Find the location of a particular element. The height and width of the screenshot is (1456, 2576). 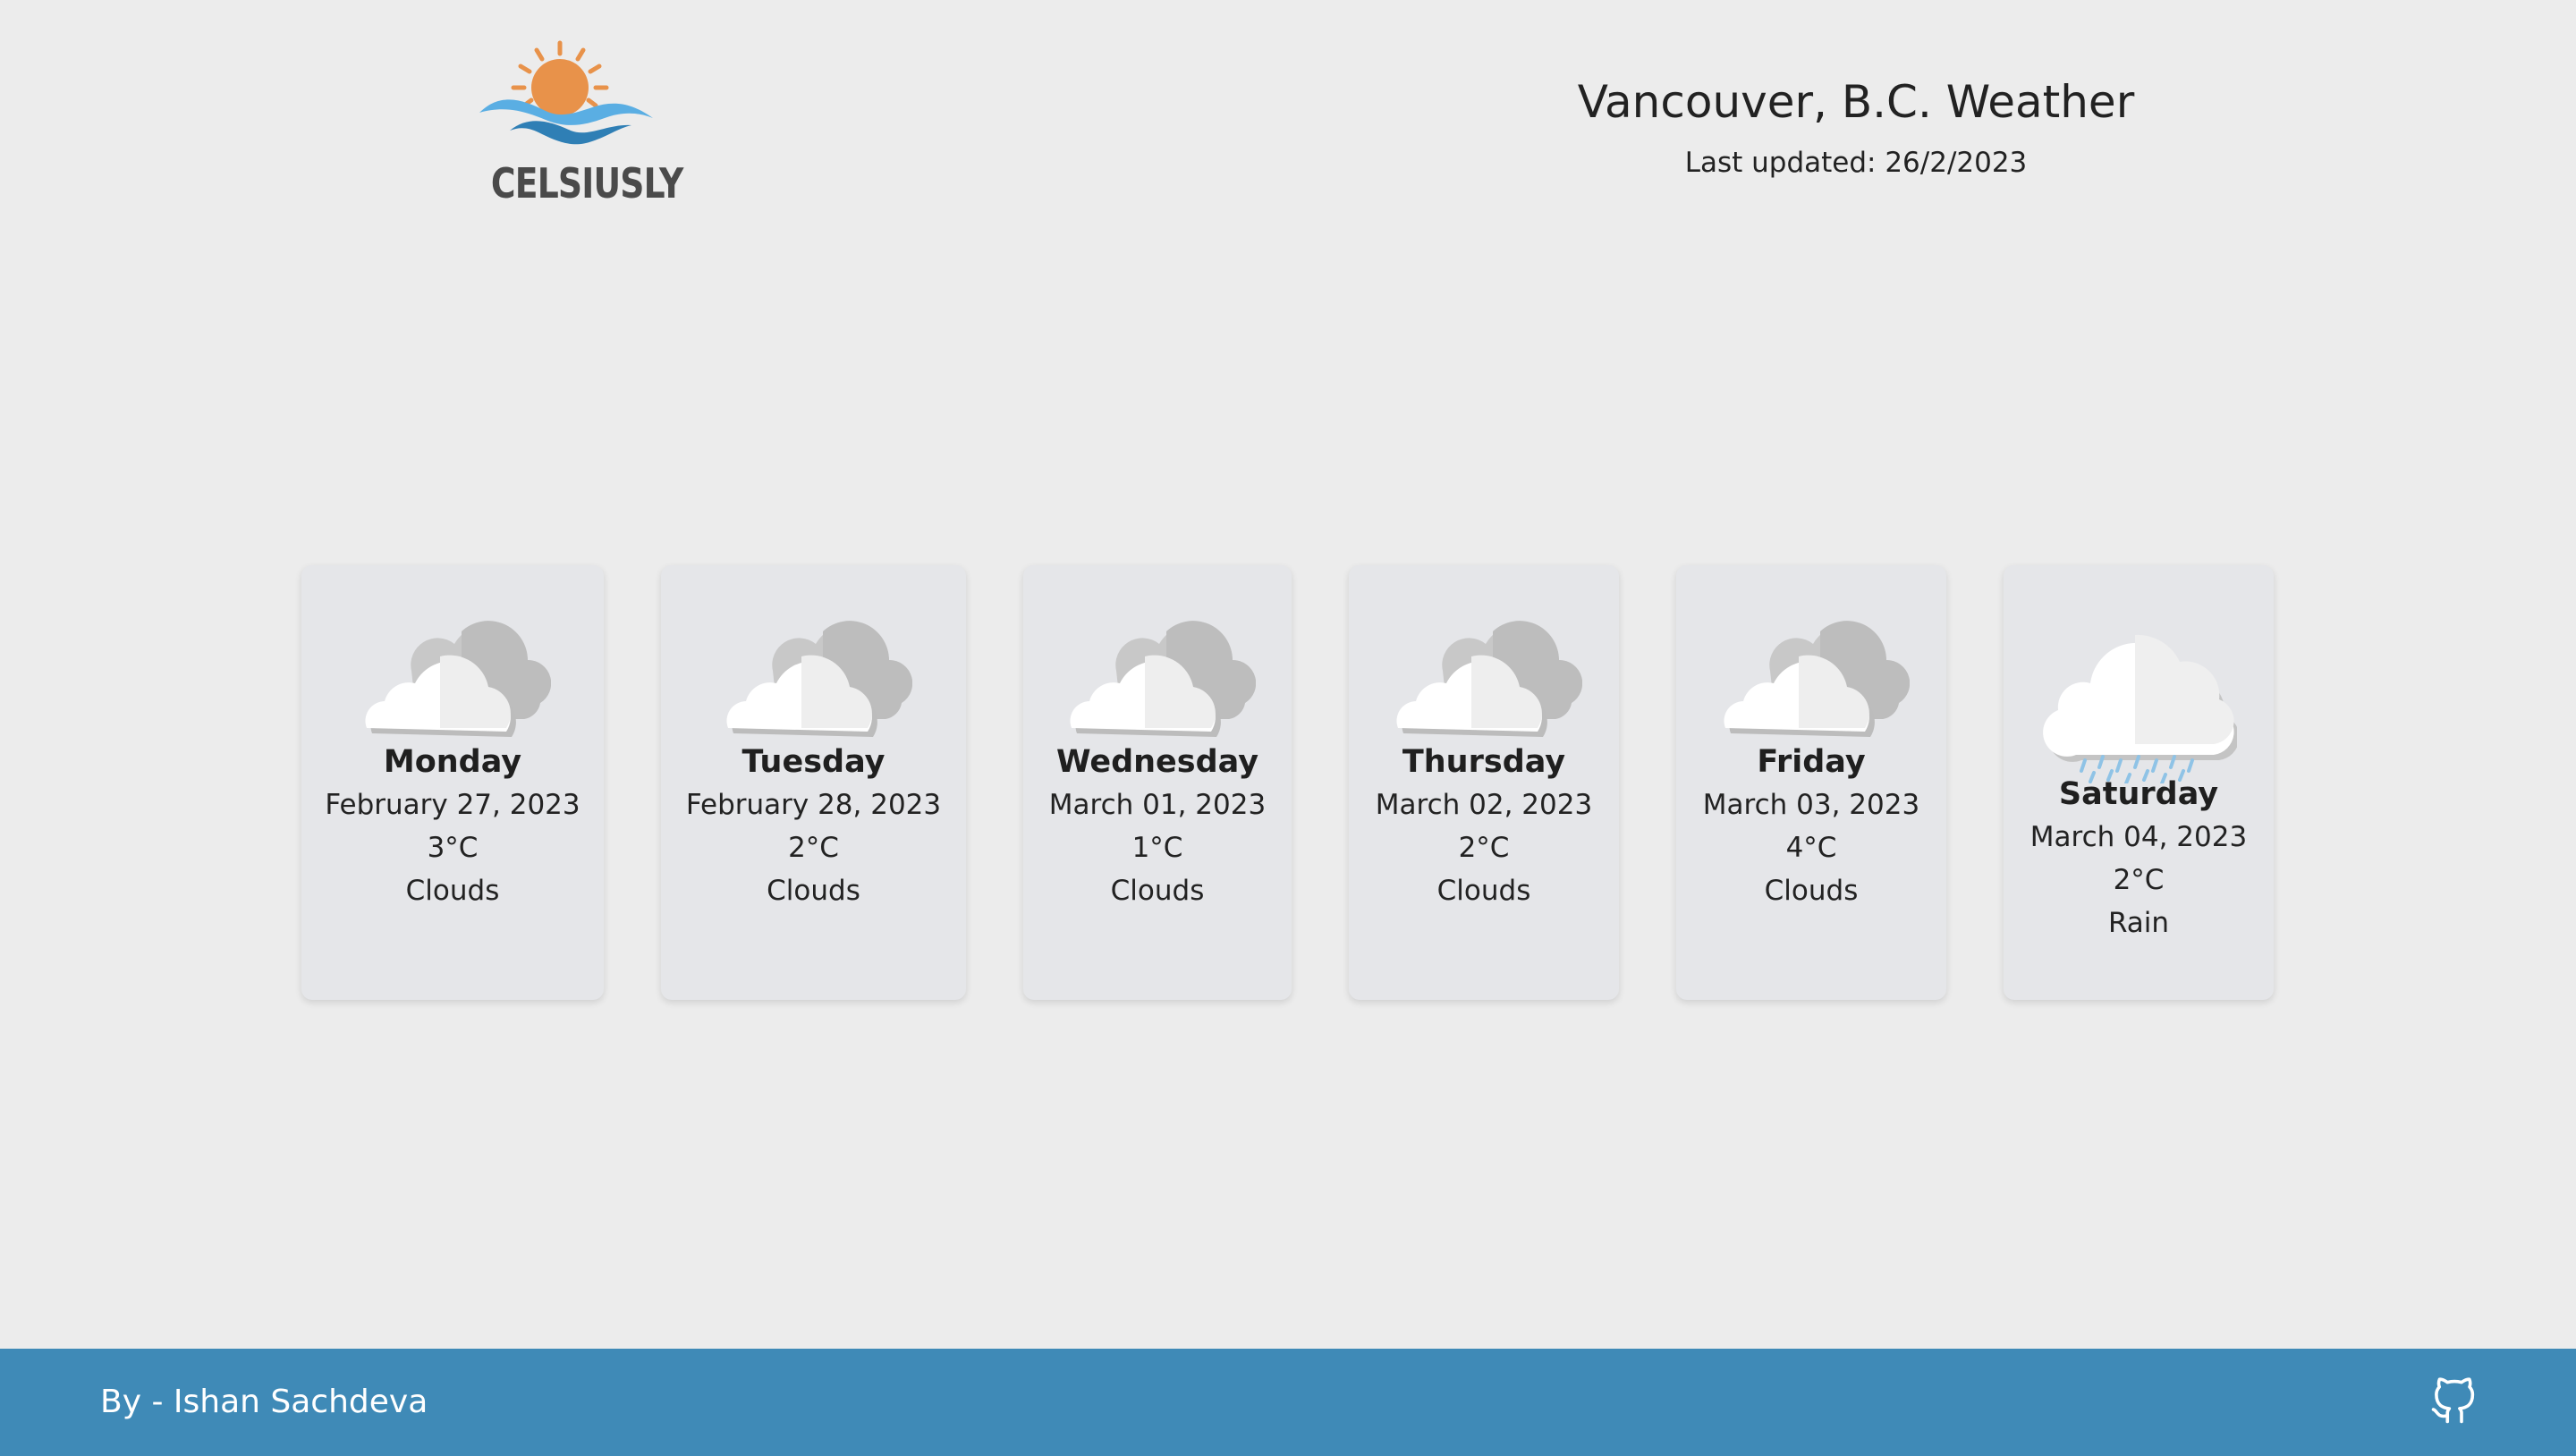

forecast-card: Friday March 03, 2023 4°C Clouds is located at coordinates (1811, 782).